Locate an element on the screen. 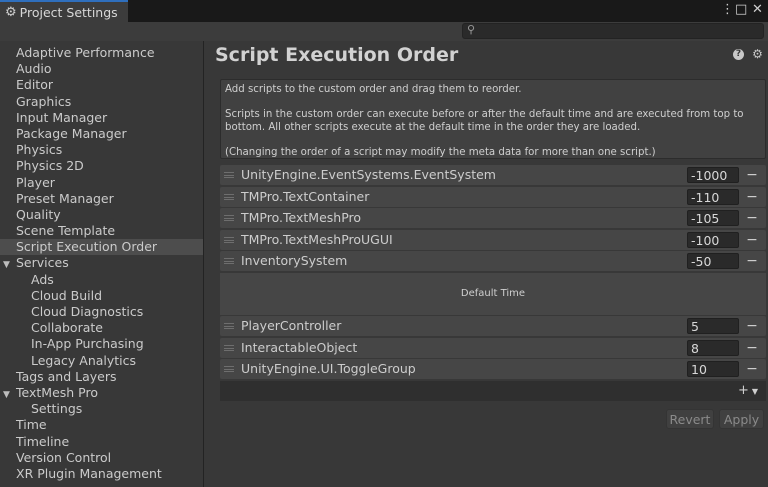 Image resolution: width=768 pixels, height=487 pixels. sidebar-item-label: Legacy Analytics is located at coordinates (84, 360).